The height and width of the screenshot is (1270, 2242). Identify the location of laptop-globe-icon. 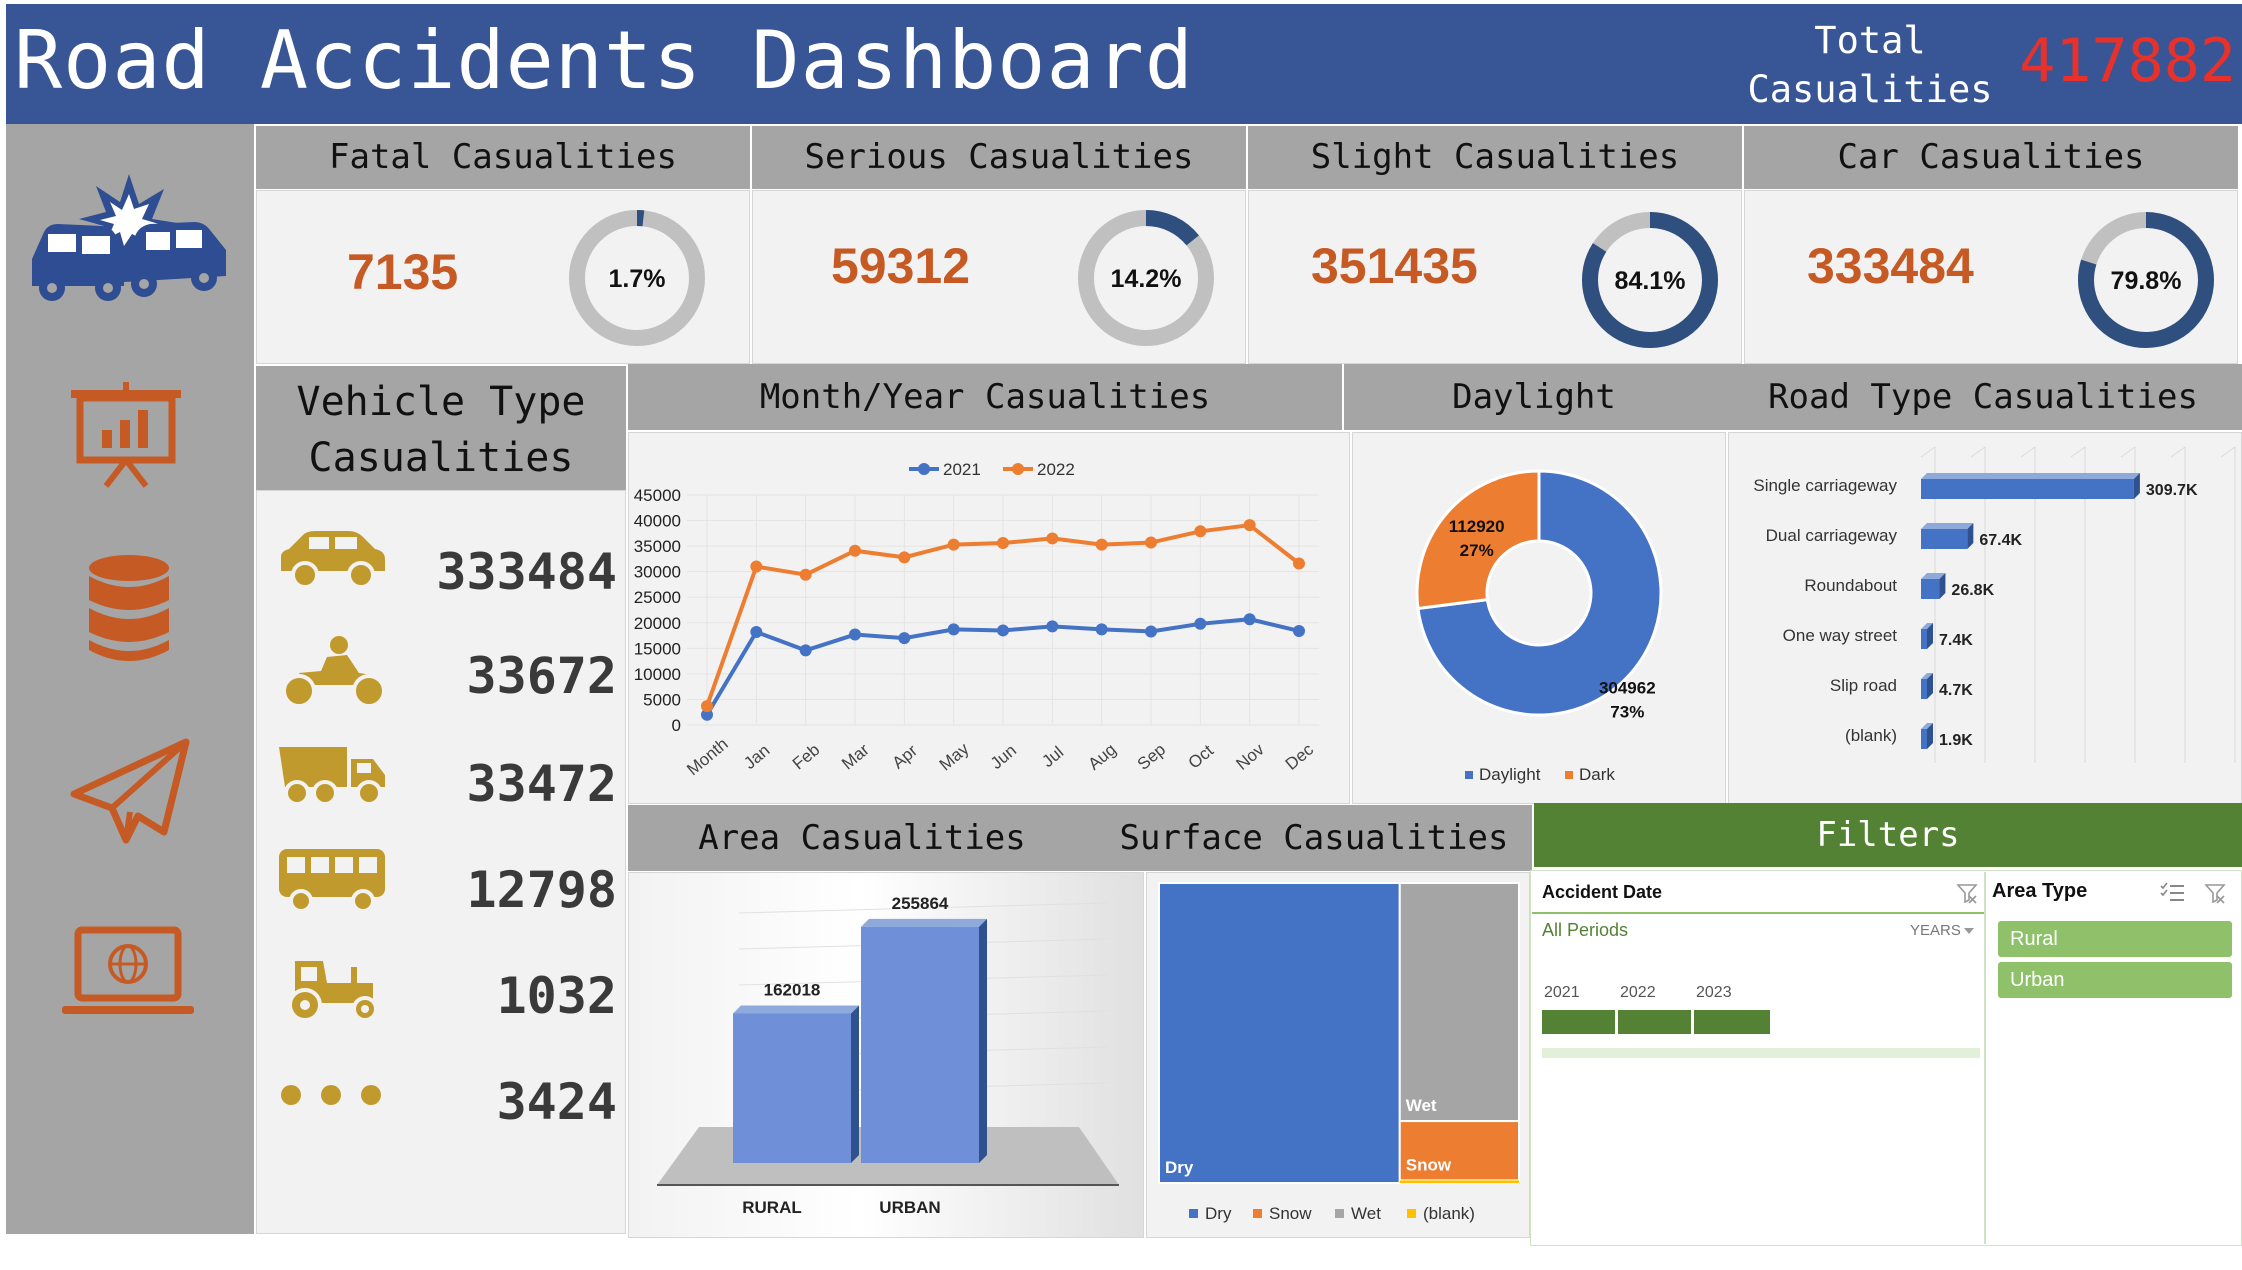
(128, 972).